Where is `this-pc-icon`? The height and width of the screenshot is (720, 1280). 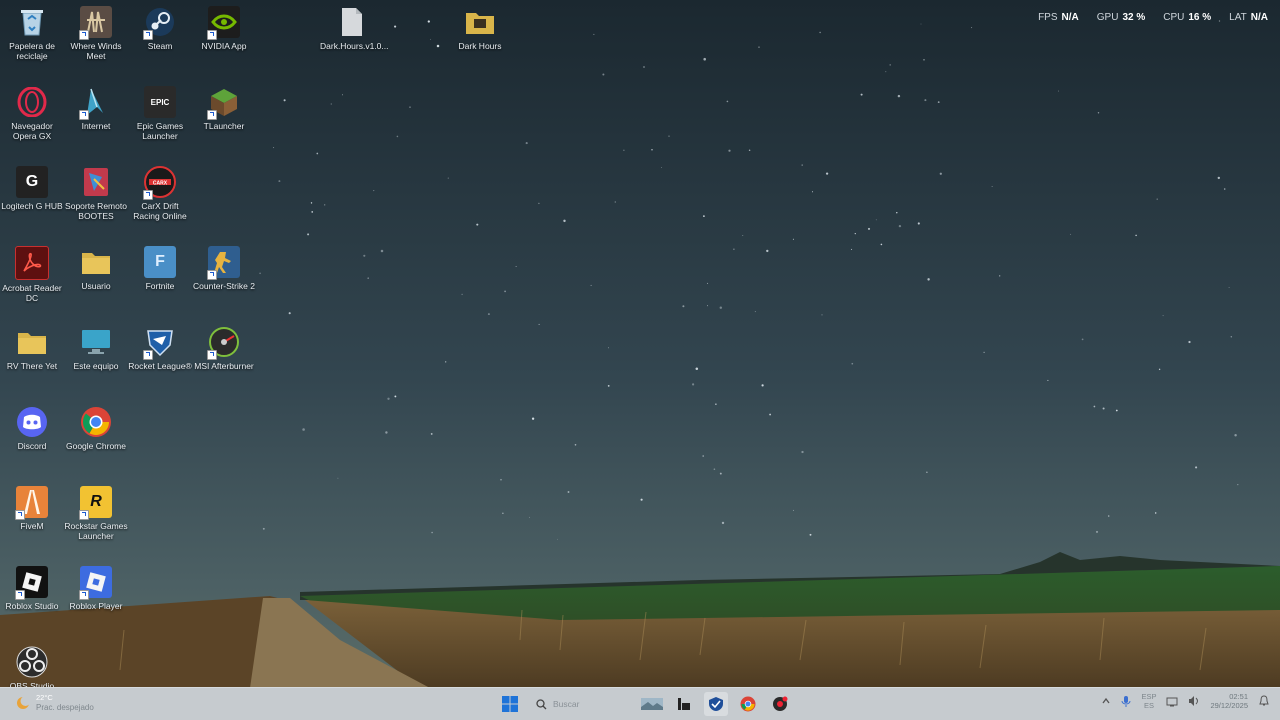
this-pc-icon is located at coordinates (96, 342).